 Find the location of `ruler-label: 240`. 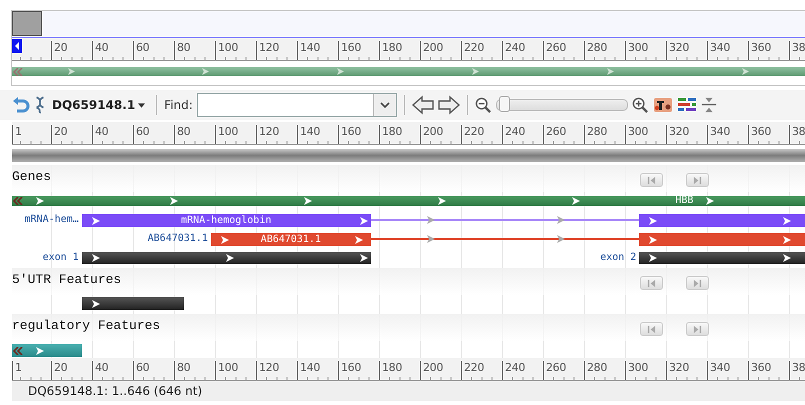

ruler-label: 240 is located at coordinates (514, 50).